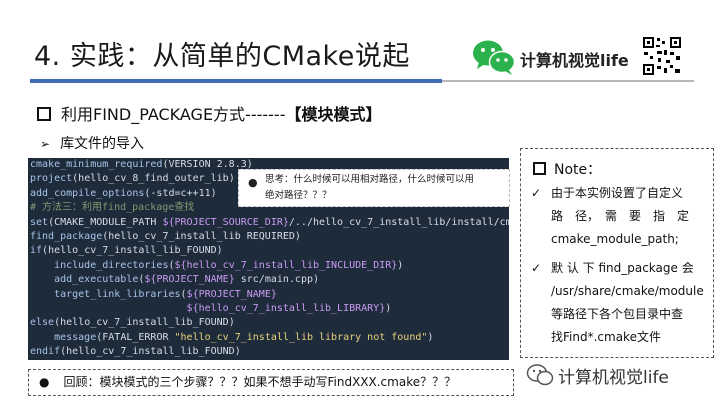  What do you see at coordinates (222, 53) in the screenshot?
I see `slide-title: 4. 实践：从简单的CMake说起` at bounding box center [222, 53].